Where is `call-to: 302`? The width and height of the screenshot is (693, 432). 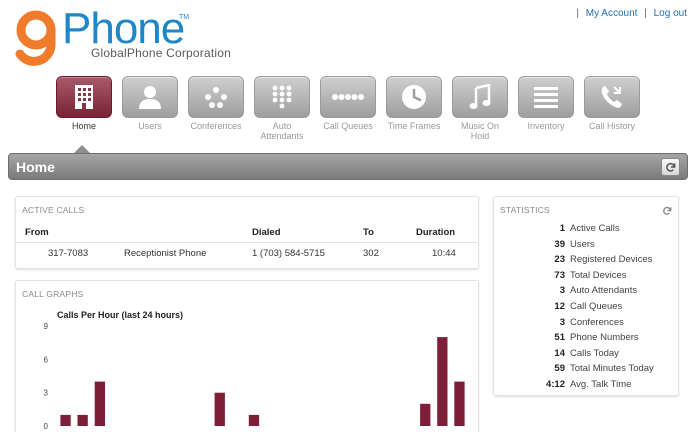
call-to: 302 is located at coordinates (371, 253).